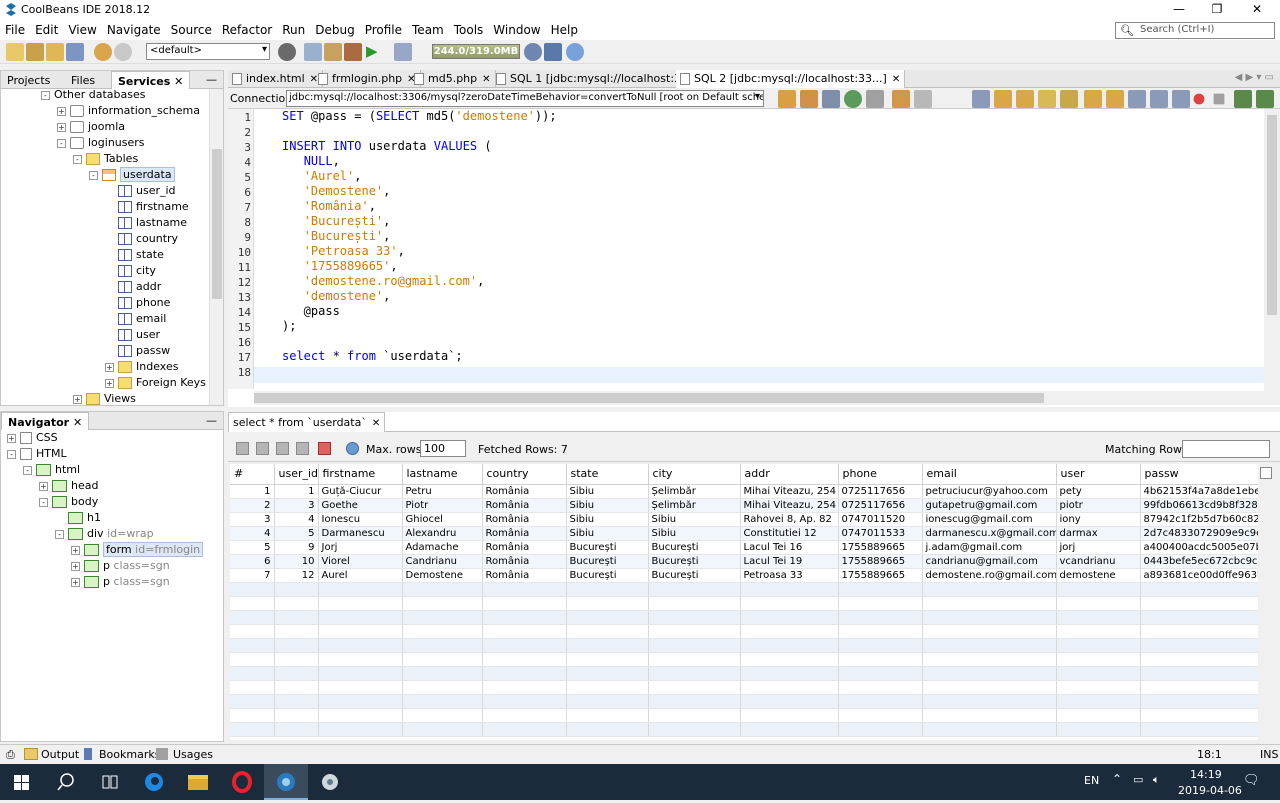 This screenshot has width=1280, height=803. What do you see at coordinates (262, 448) in the screenshot?
I see `delete-record-icon` at bounding box center [262, 448].